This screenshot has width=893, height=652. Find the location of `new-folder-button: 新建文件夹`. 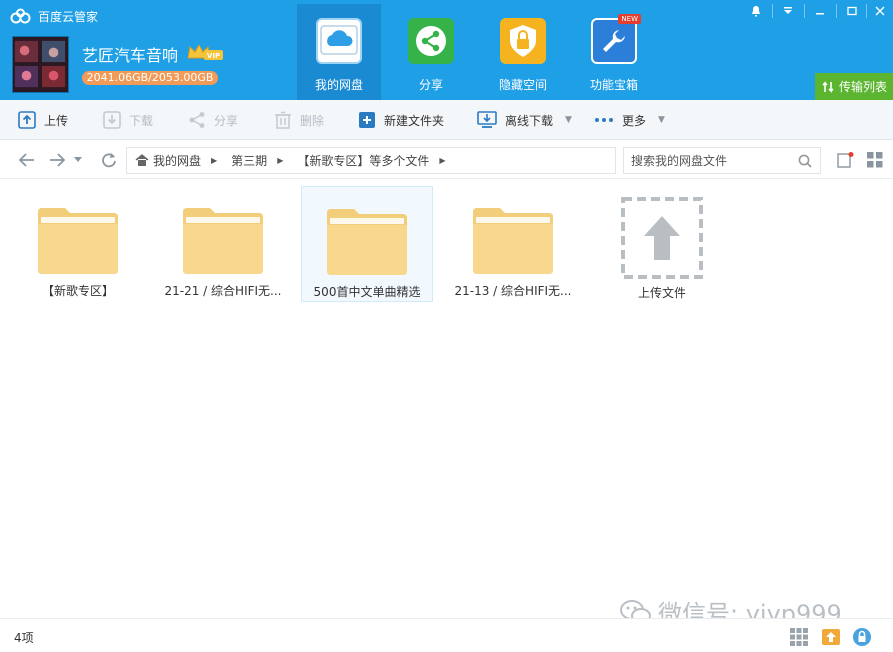

new-folder-button: 新建文件夹 is located at coordinates (401, 120).